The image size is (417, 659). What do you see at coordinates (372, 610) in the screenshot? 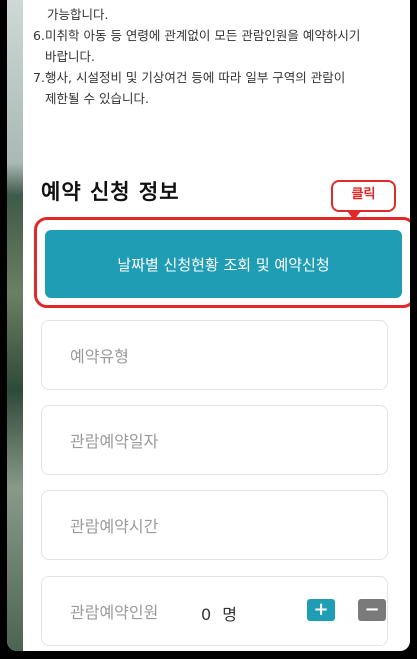
I see `decrement-button: −` at bounding box center [372, 610].